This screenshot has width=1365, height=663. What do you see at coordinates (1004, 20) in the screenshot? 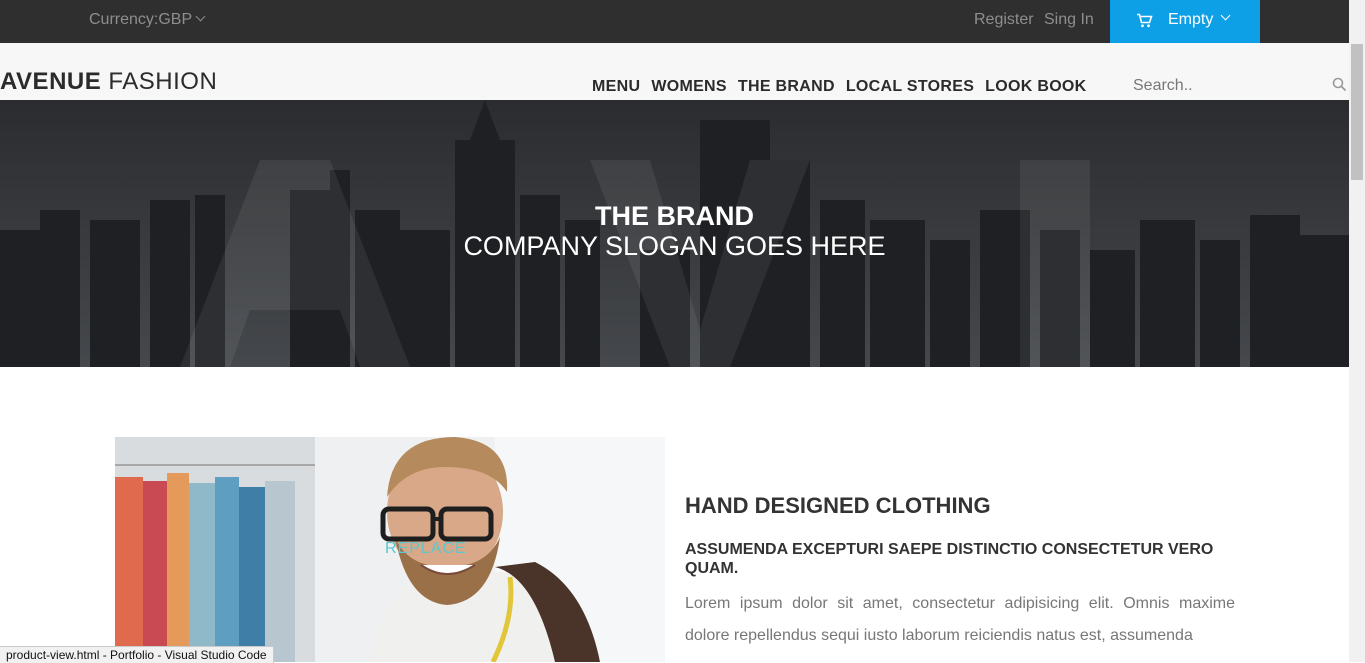
I see `register-link: Register` at bounding box center [1004, 20].